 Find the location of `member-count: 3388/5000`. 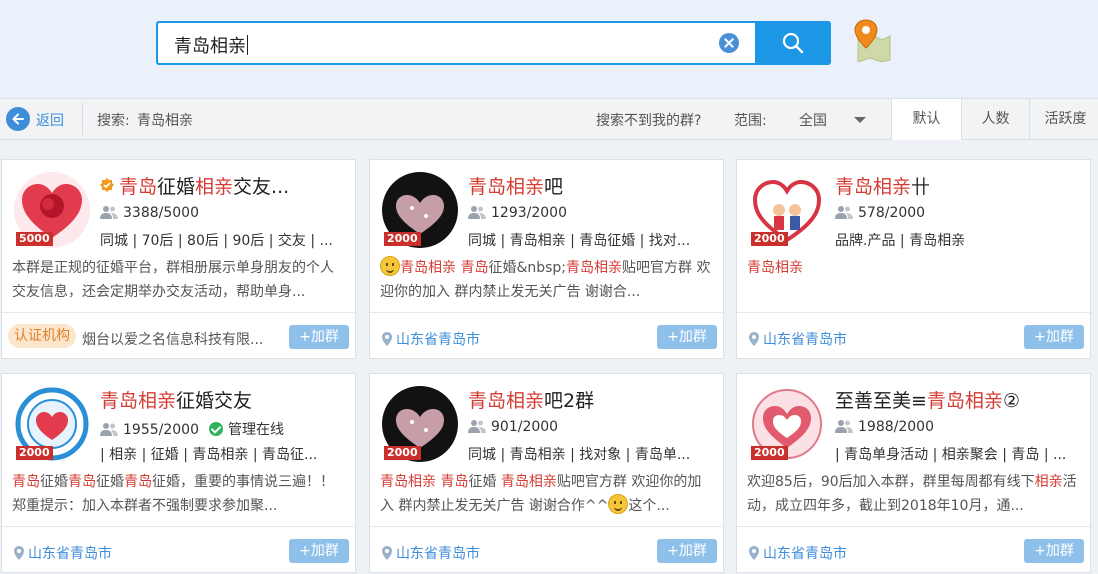

member-count: 3388/5000 is located at coordinates (149, 213).